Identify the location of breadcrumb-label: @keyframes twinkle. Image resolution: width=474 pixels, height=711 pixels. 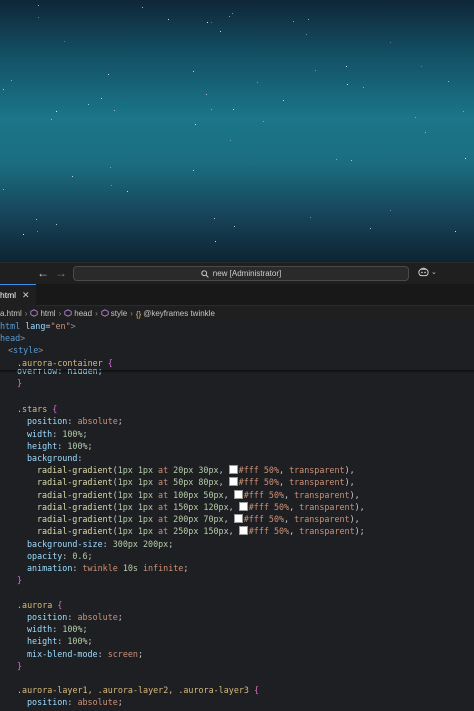
(179, 313).